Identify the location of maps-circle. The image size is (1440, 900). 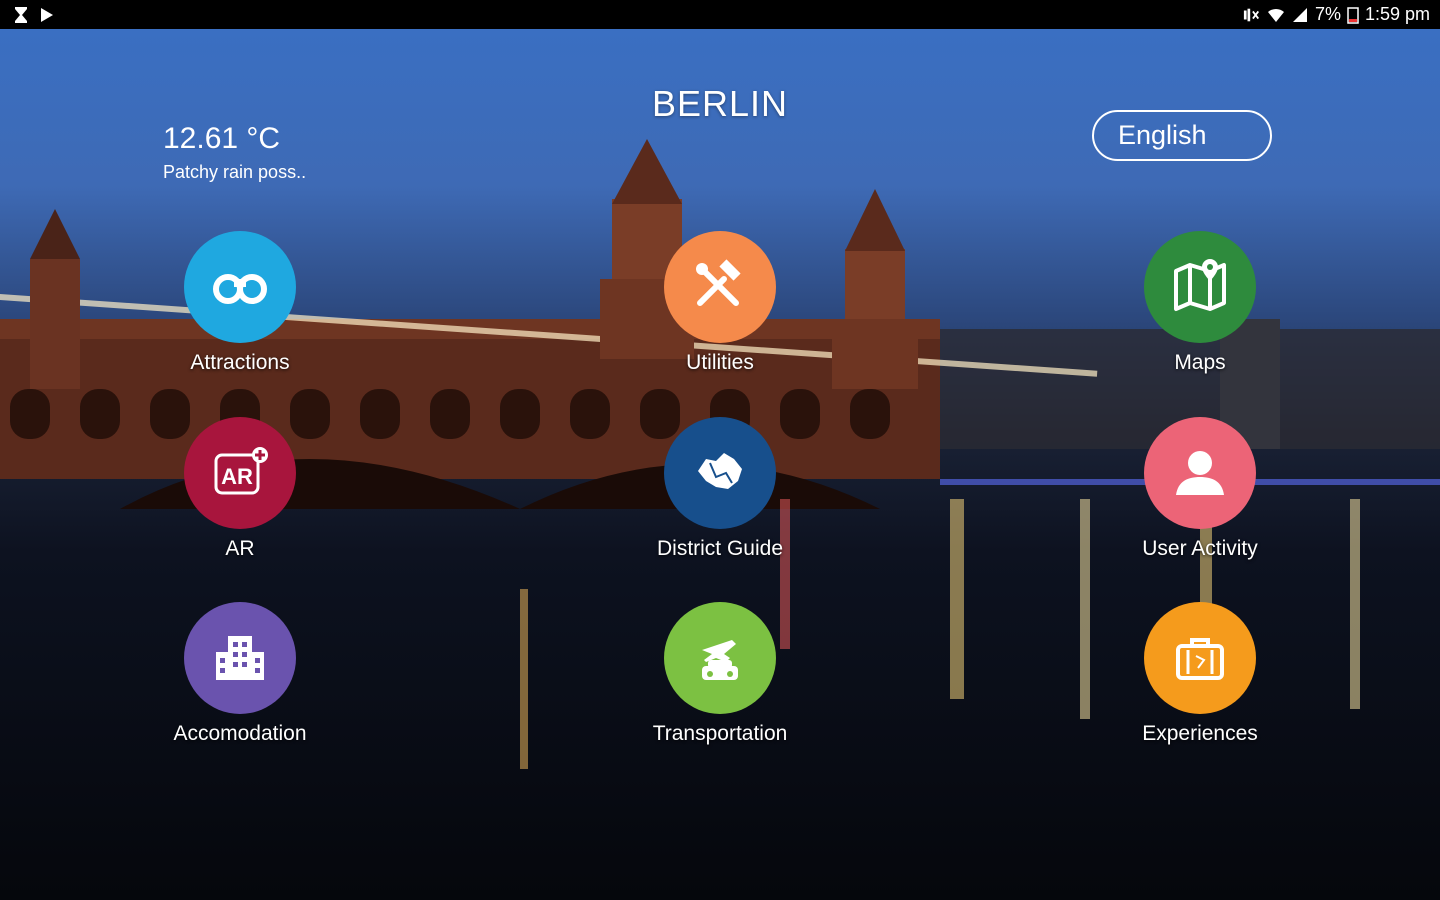
(1200, 287).